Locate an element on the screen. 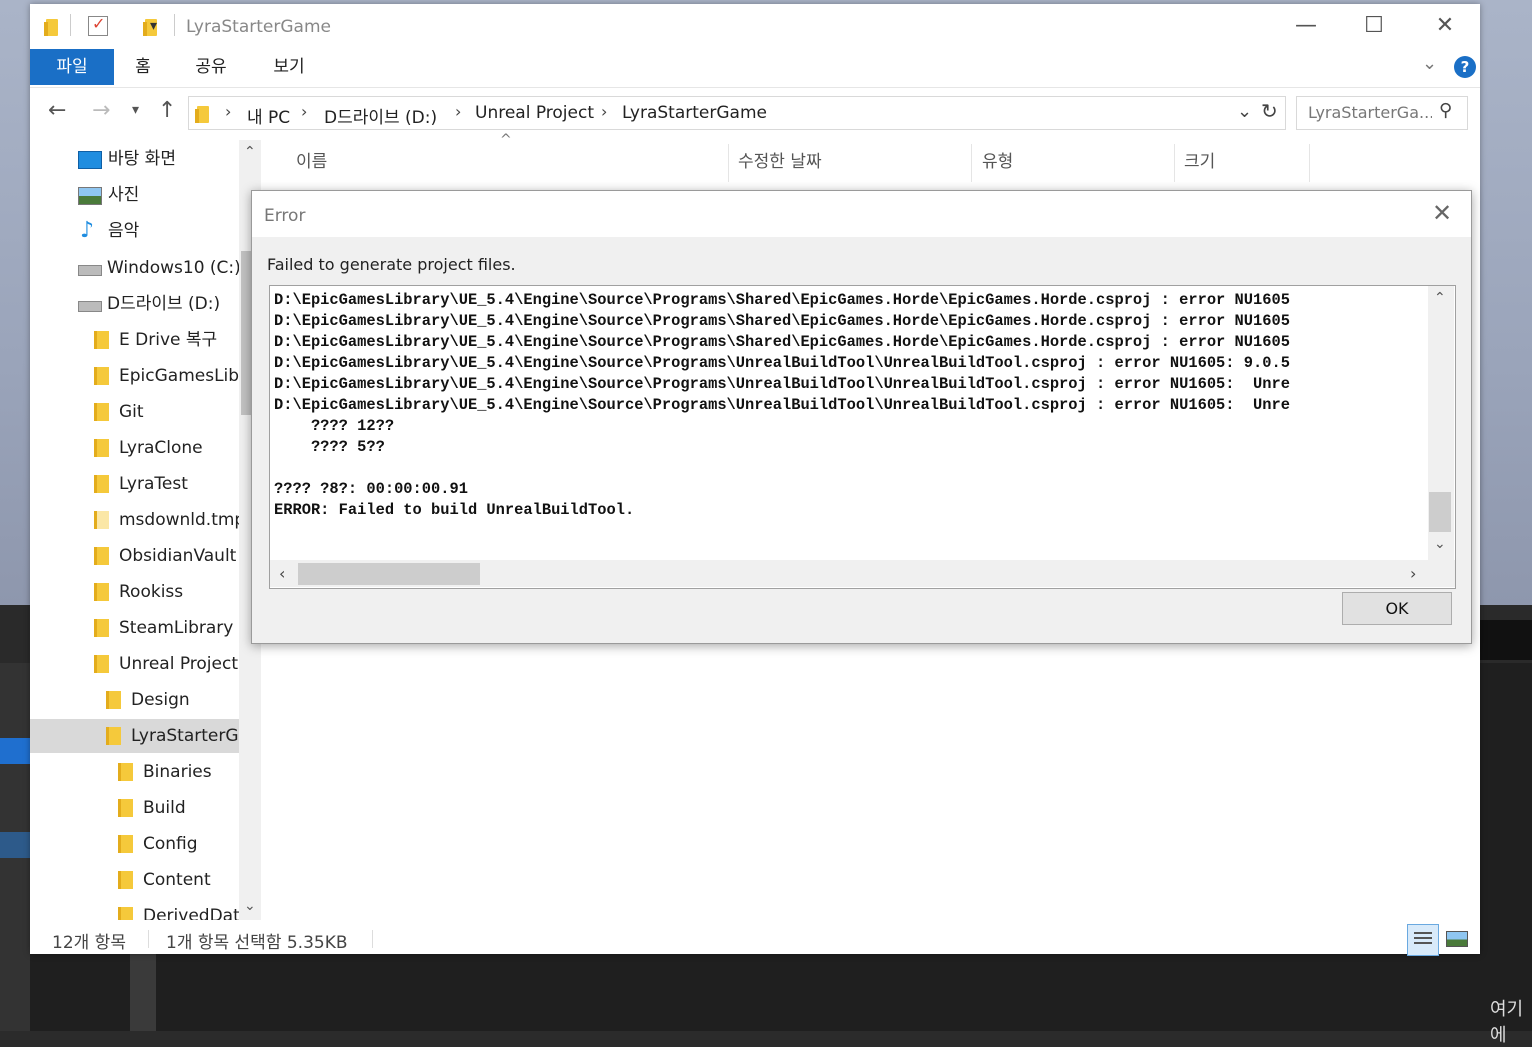  expand-ribbon-chevron-icon: ⌄ is located at coordinates (1429, 63).